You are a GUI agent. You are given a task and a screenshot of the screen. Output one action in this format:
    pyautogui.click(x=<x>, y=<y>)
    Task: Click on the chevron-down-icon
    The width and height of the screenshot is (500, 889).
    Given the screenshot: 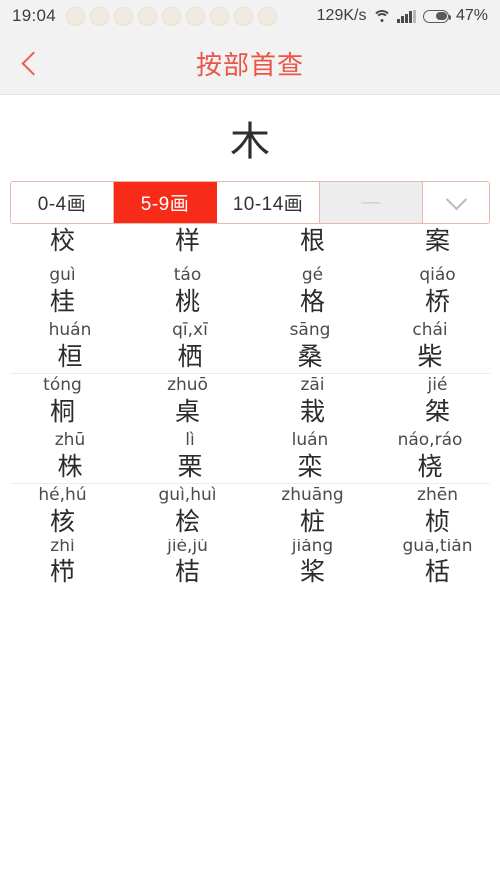 What is the action you would take?
    pyautogui.click(x=456, y=200)
    